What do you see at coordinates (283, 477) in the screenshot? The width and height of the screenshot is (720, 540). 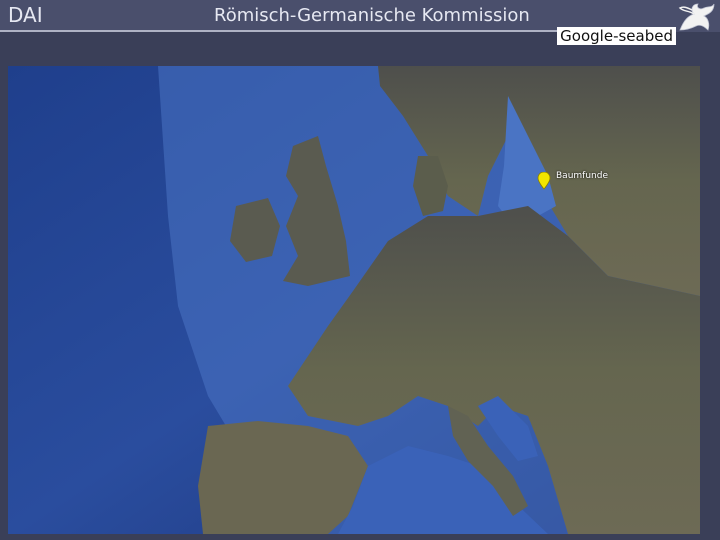 I see `iberia-land` at bounding box center [283, 477].